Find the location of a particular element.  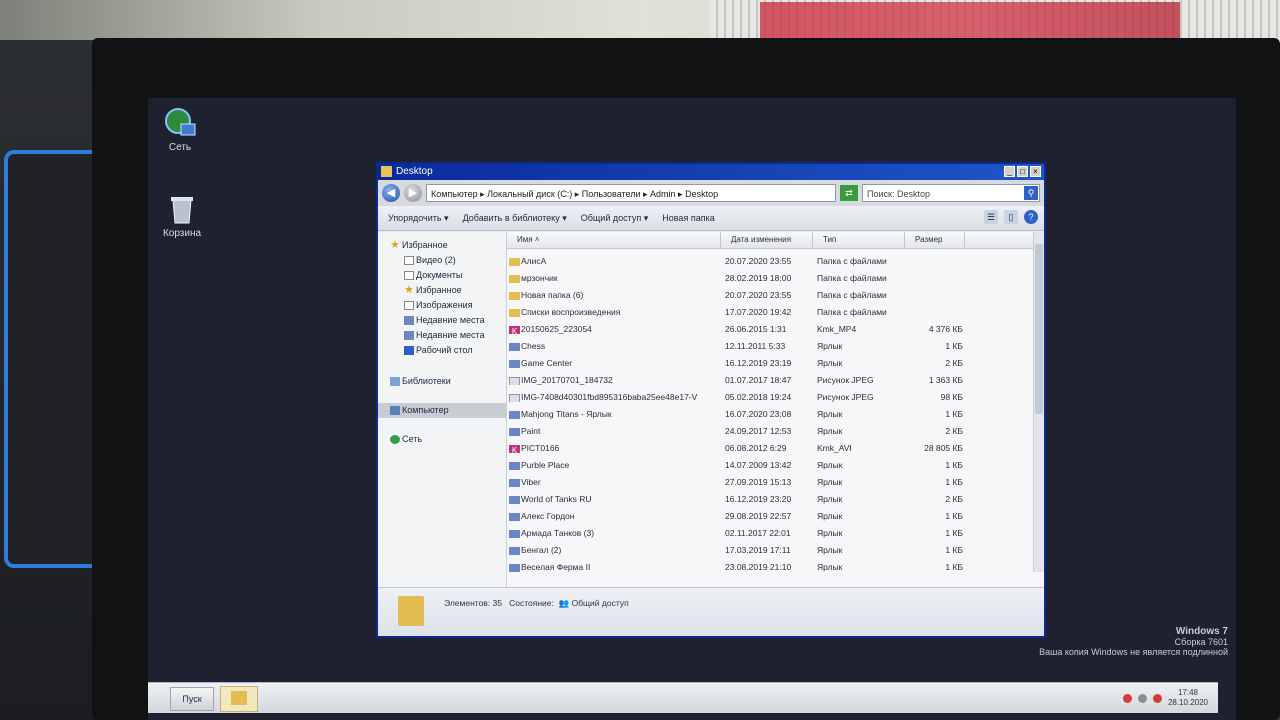

file-date: 17.07.2020 19:42 is located at coordinates (758, 311).